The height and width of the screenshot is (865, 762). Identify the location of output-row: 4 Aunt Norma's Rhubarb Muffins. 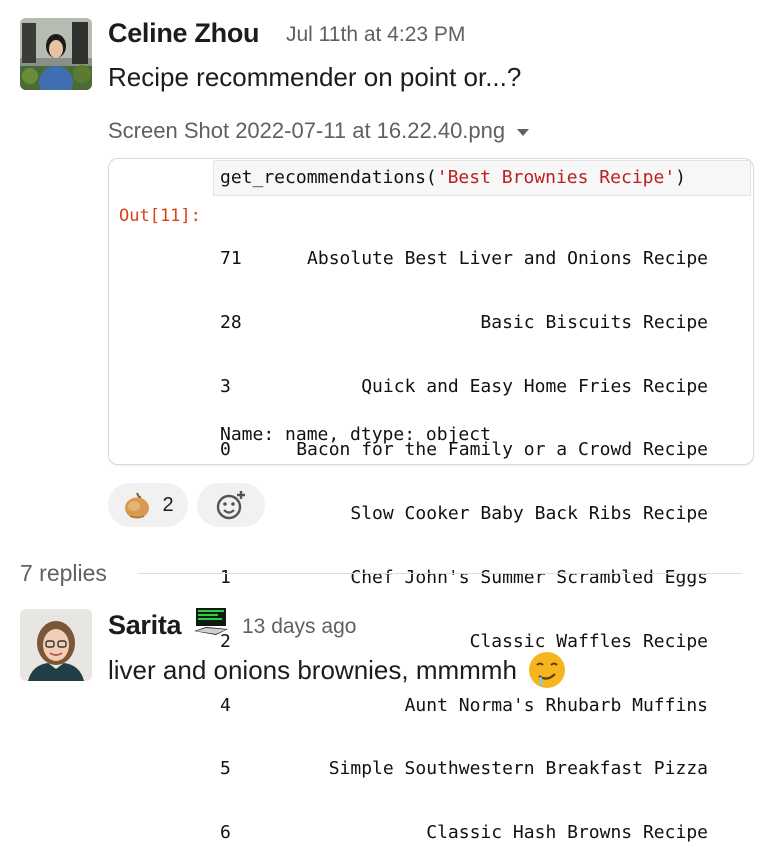
(464, 705).